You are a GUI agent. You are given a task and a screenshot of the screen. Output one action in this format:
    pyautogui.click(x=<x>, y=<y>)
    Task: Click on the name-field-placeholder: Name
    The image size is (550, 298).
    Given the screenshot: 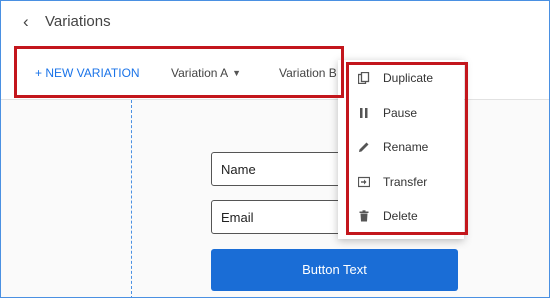 What is the action you would take?
    pyautogui.click(x=238, y=169)
    